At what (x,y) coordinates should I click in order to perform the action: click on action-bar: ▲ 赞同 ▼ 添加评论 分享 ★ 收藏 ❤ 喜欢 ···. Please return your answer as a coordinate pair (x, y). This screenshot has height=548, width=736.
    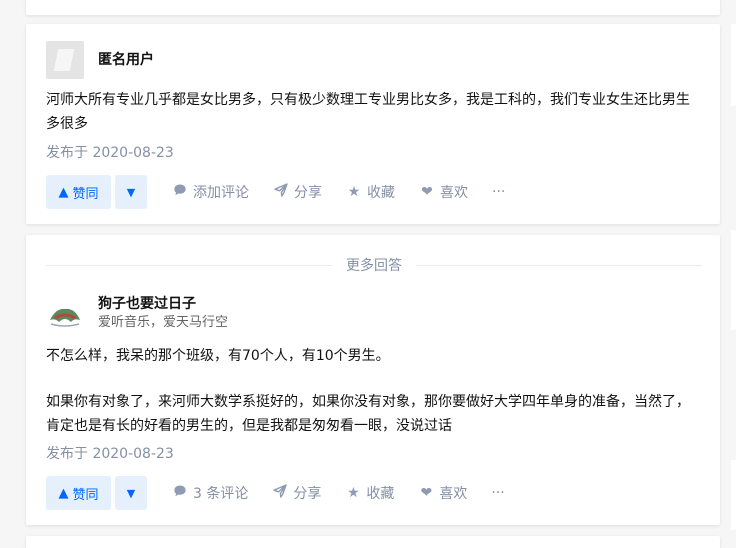
    Looking at the image, I should click on (275, 192).